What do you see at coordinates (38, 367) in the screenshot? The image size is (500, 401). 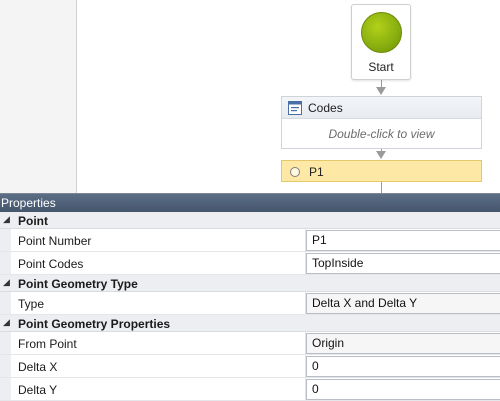 I see `property-name: Delta X` at bounding box center [38, 367].